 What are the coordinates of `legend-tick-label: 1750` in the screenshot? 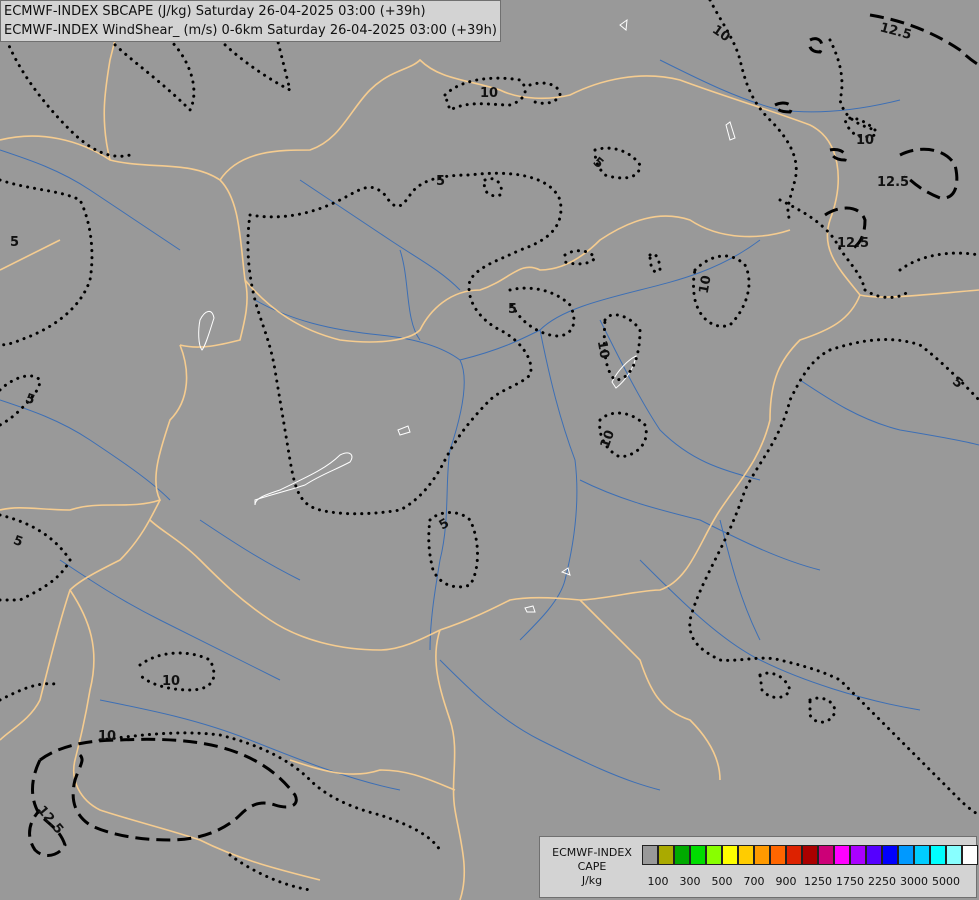 It's located at (850, 881).